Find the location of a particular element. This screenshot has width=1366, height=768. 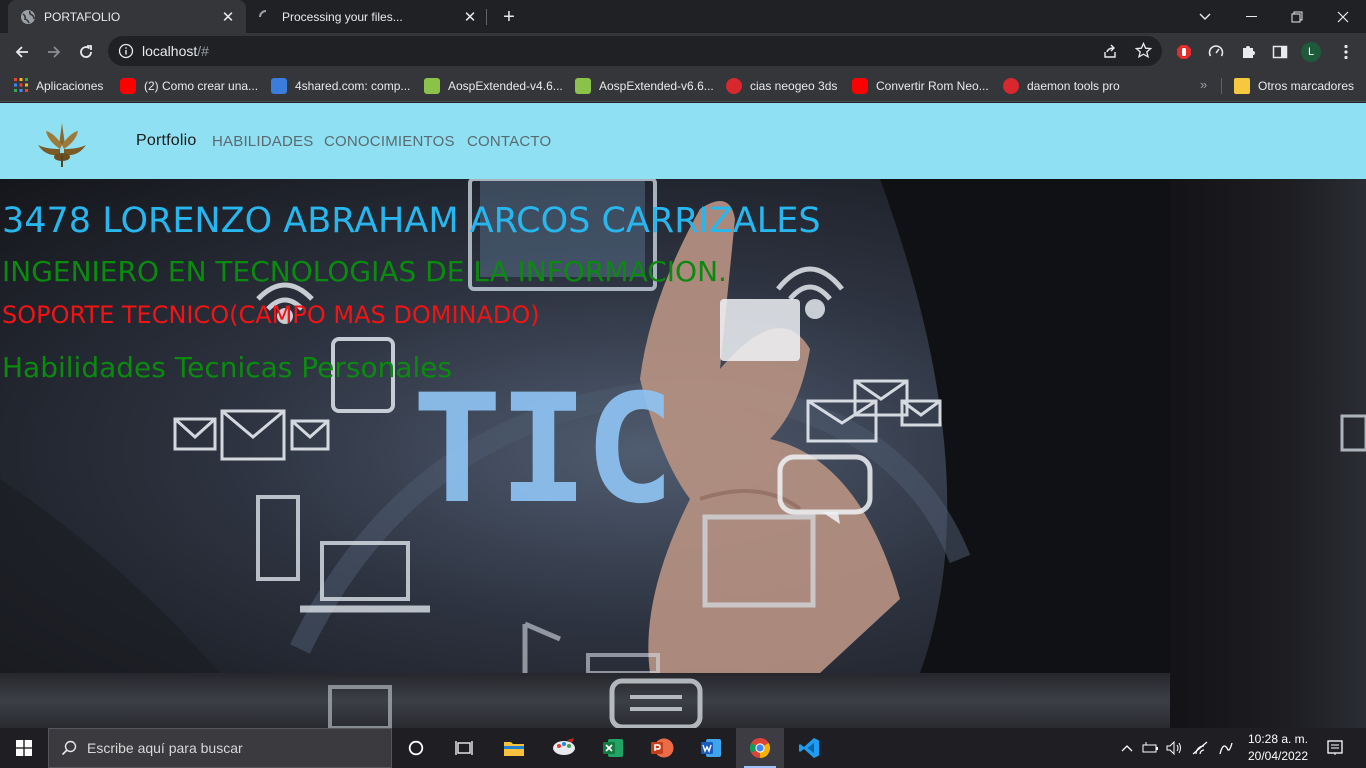

nav-conocimientos: CONOCIMIENTOS is located at coordinates (389, 141).